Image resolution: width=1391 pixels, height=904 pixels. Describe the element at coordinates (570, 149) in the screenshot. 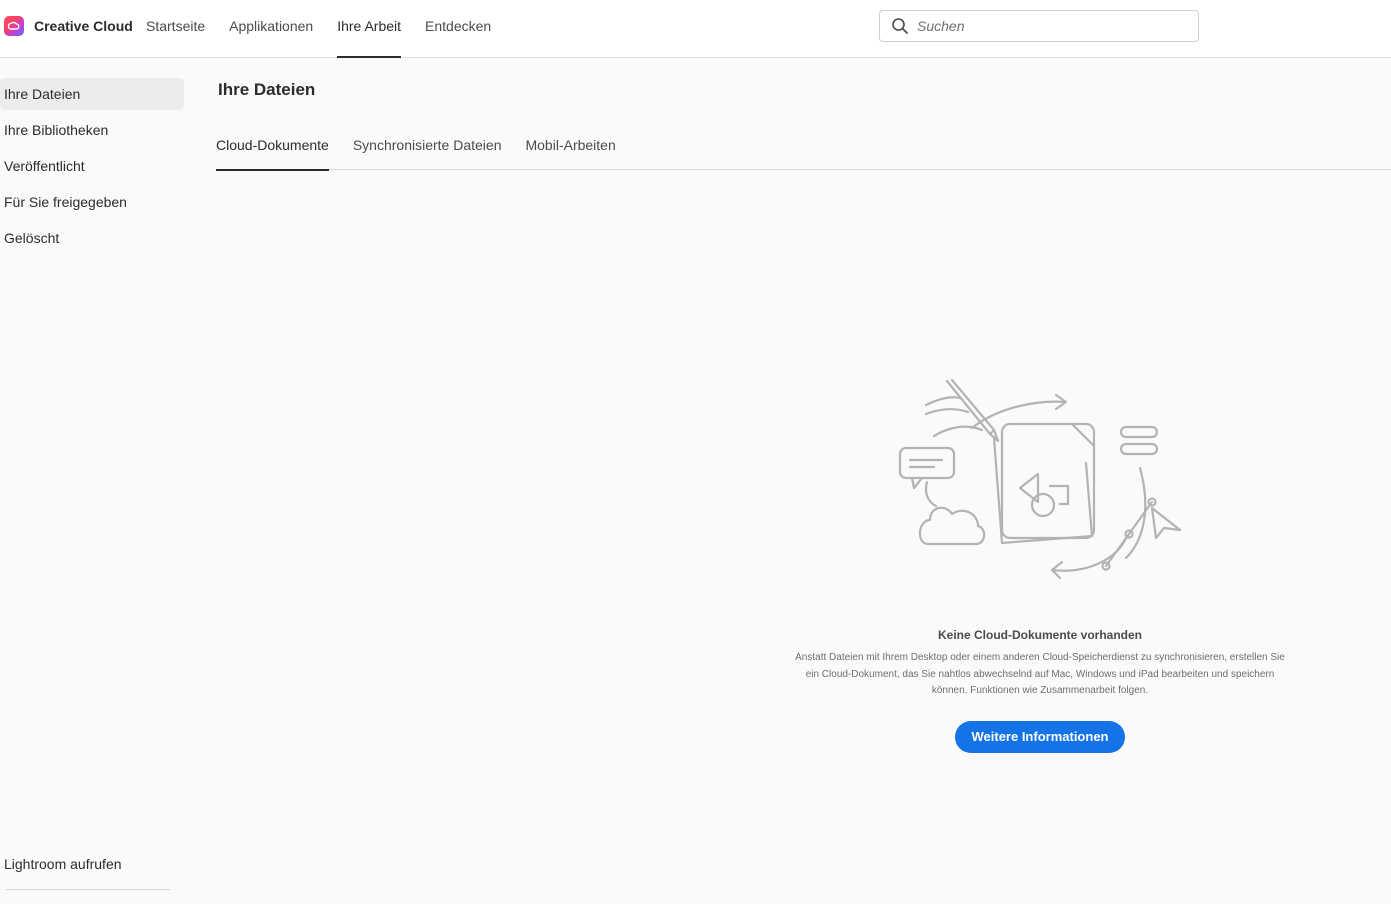

I see `tab-mobil-arbeiten: Mobil-Arbeiten` at that location.